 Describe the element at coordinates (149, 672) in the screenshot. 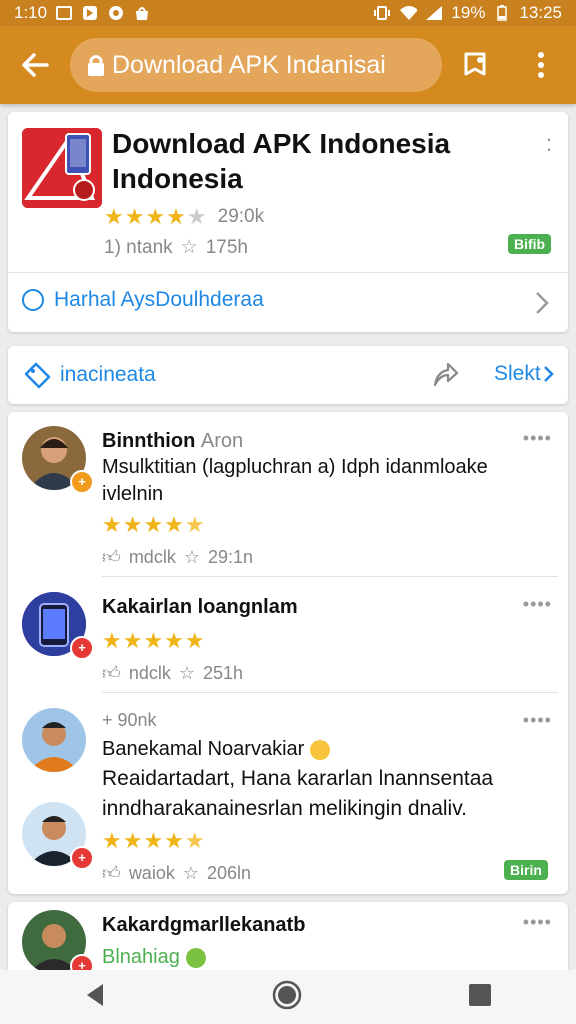

I see `review-meta-left: ndclk` at that location.